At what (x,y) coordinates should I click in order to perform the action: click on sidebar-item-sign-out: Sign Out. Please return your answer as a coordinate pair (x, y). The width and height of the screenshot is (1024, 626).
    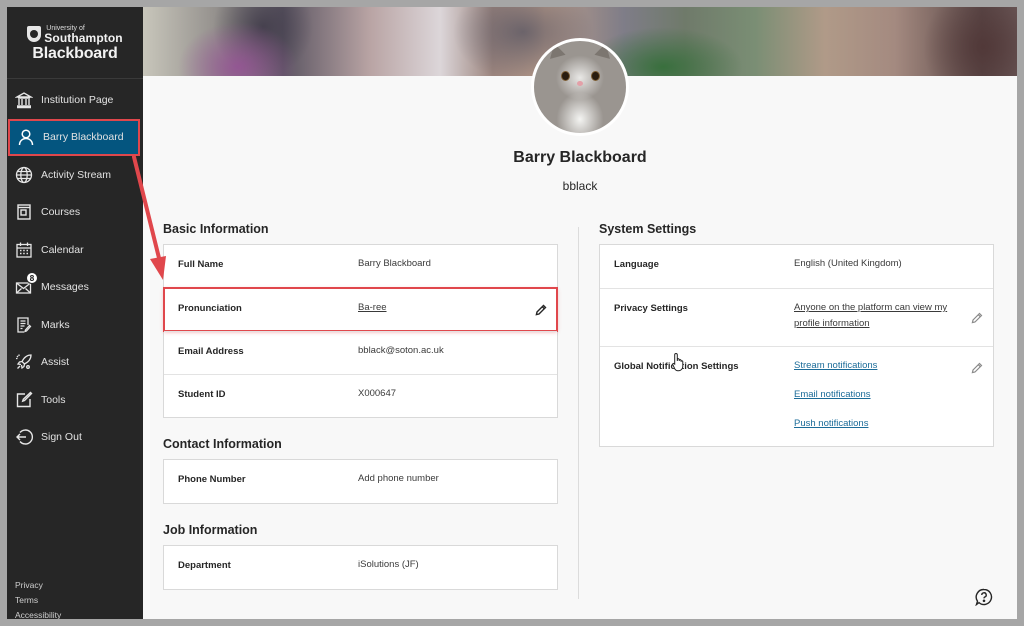
    Looking at the image, I should click on (75, 438).